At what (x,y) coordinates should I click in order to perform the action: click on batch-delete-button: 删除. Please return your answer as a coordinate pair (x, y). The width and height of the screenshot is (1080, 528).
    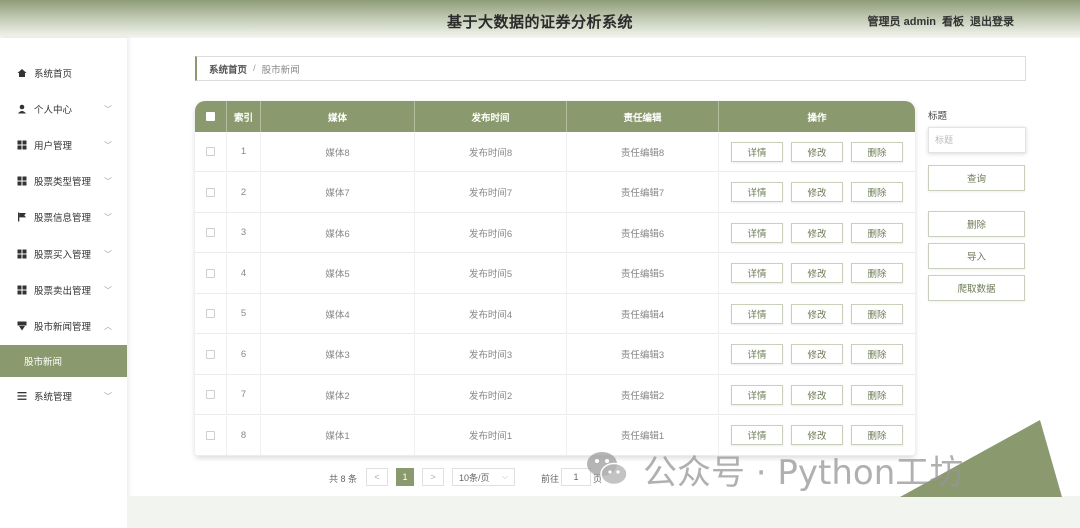
    Looking at the image, I should click on (976, 224).